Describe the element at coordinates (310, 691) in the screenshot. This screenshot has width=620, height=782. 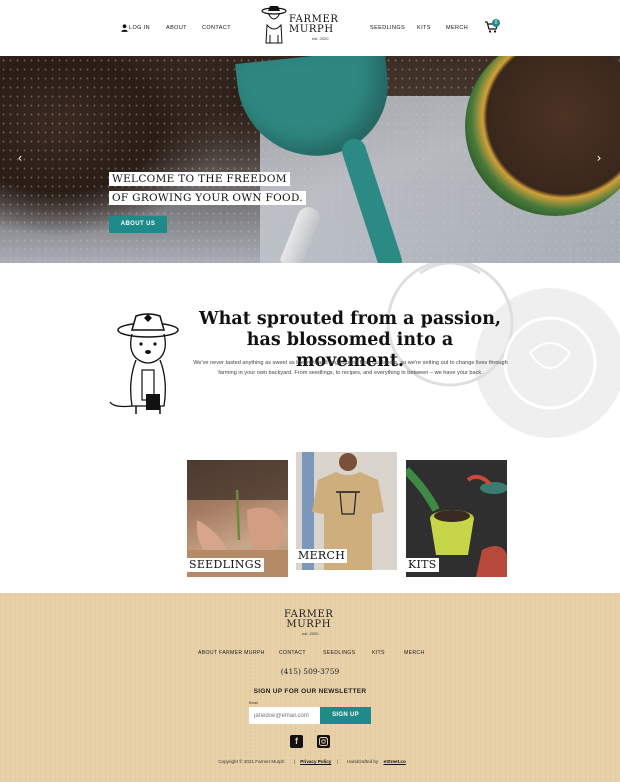
I see `newsletter-title: SIGN UP FOR OUR NEWSLETTER` at that location.